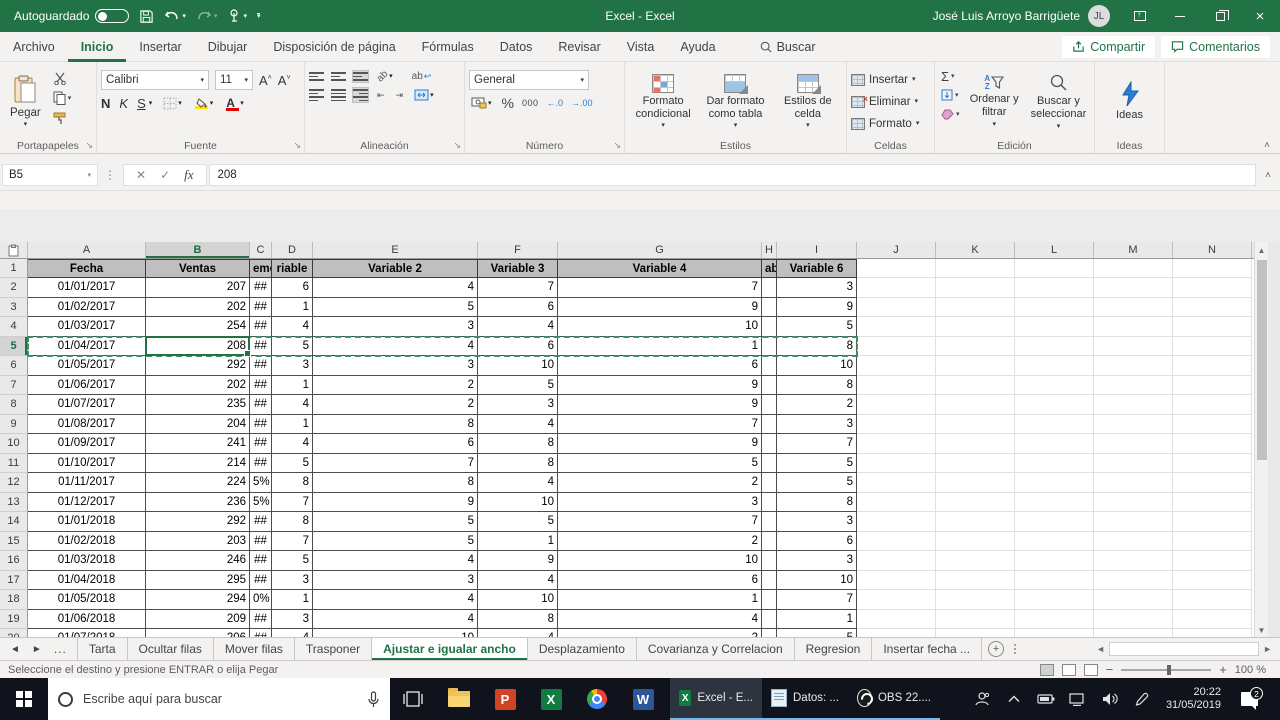  I want to click on cell-I4: 5, so click(817, 327).